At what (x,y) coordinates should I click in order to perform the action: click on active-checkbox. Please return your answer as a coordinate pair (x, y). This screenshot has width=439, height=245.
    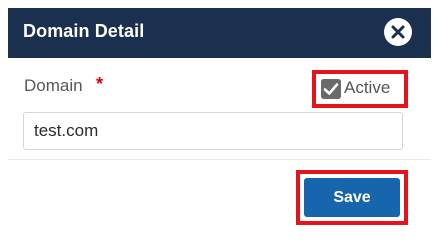
    Looking at the image, I should click on (331, 89).